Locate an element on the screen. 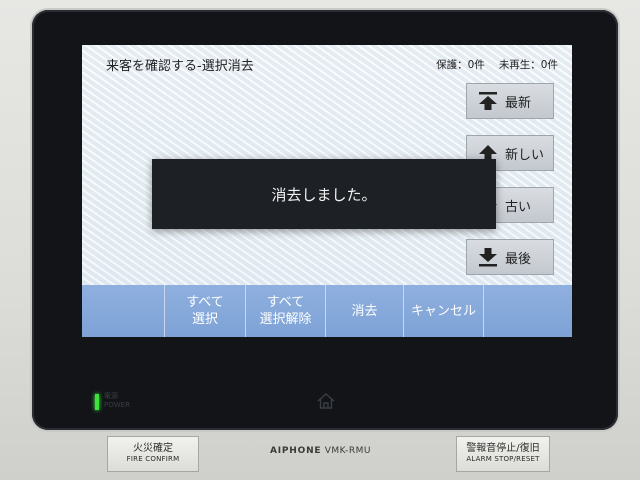 The height and width of the screenshot is (480, 640). home-icon is located at coordinates (326, 401).